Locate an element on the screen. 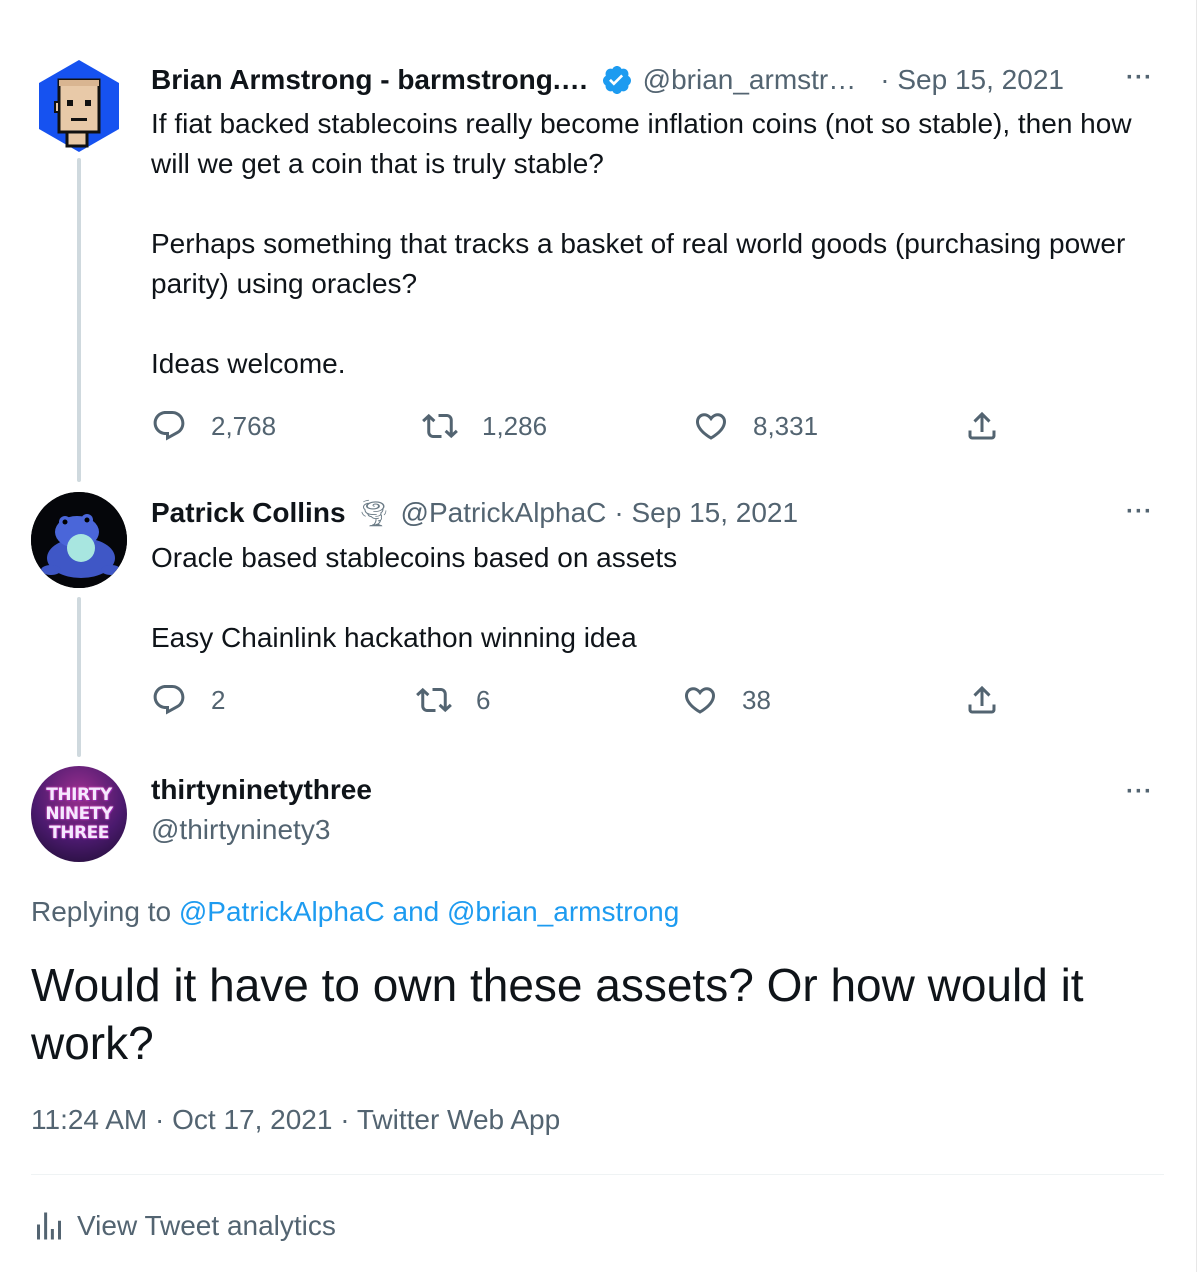  author-handle: @PatrickAlphaC is located at coordinates (504, 513).